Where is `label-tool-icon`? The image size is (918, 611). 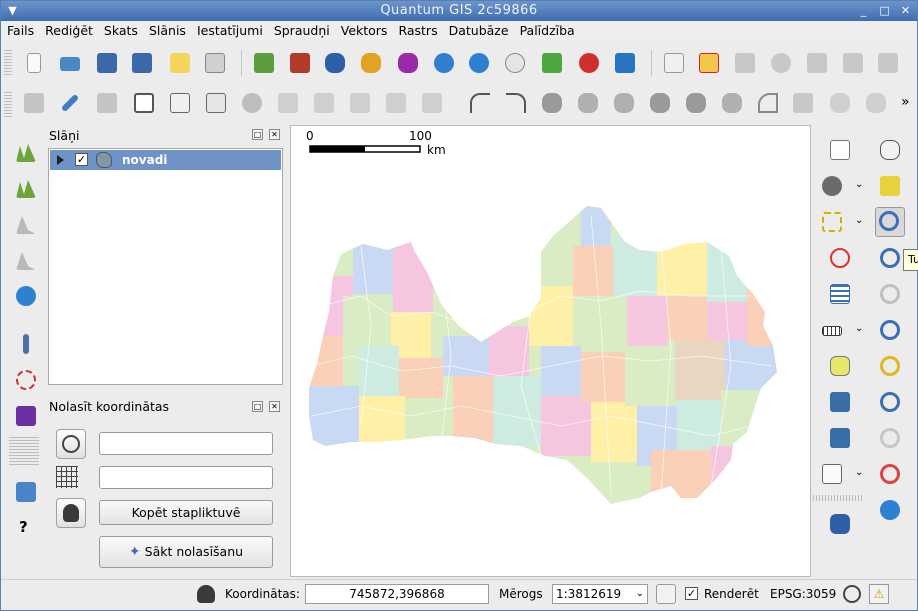 label-tool-icon is located at coordinates (817, 63).